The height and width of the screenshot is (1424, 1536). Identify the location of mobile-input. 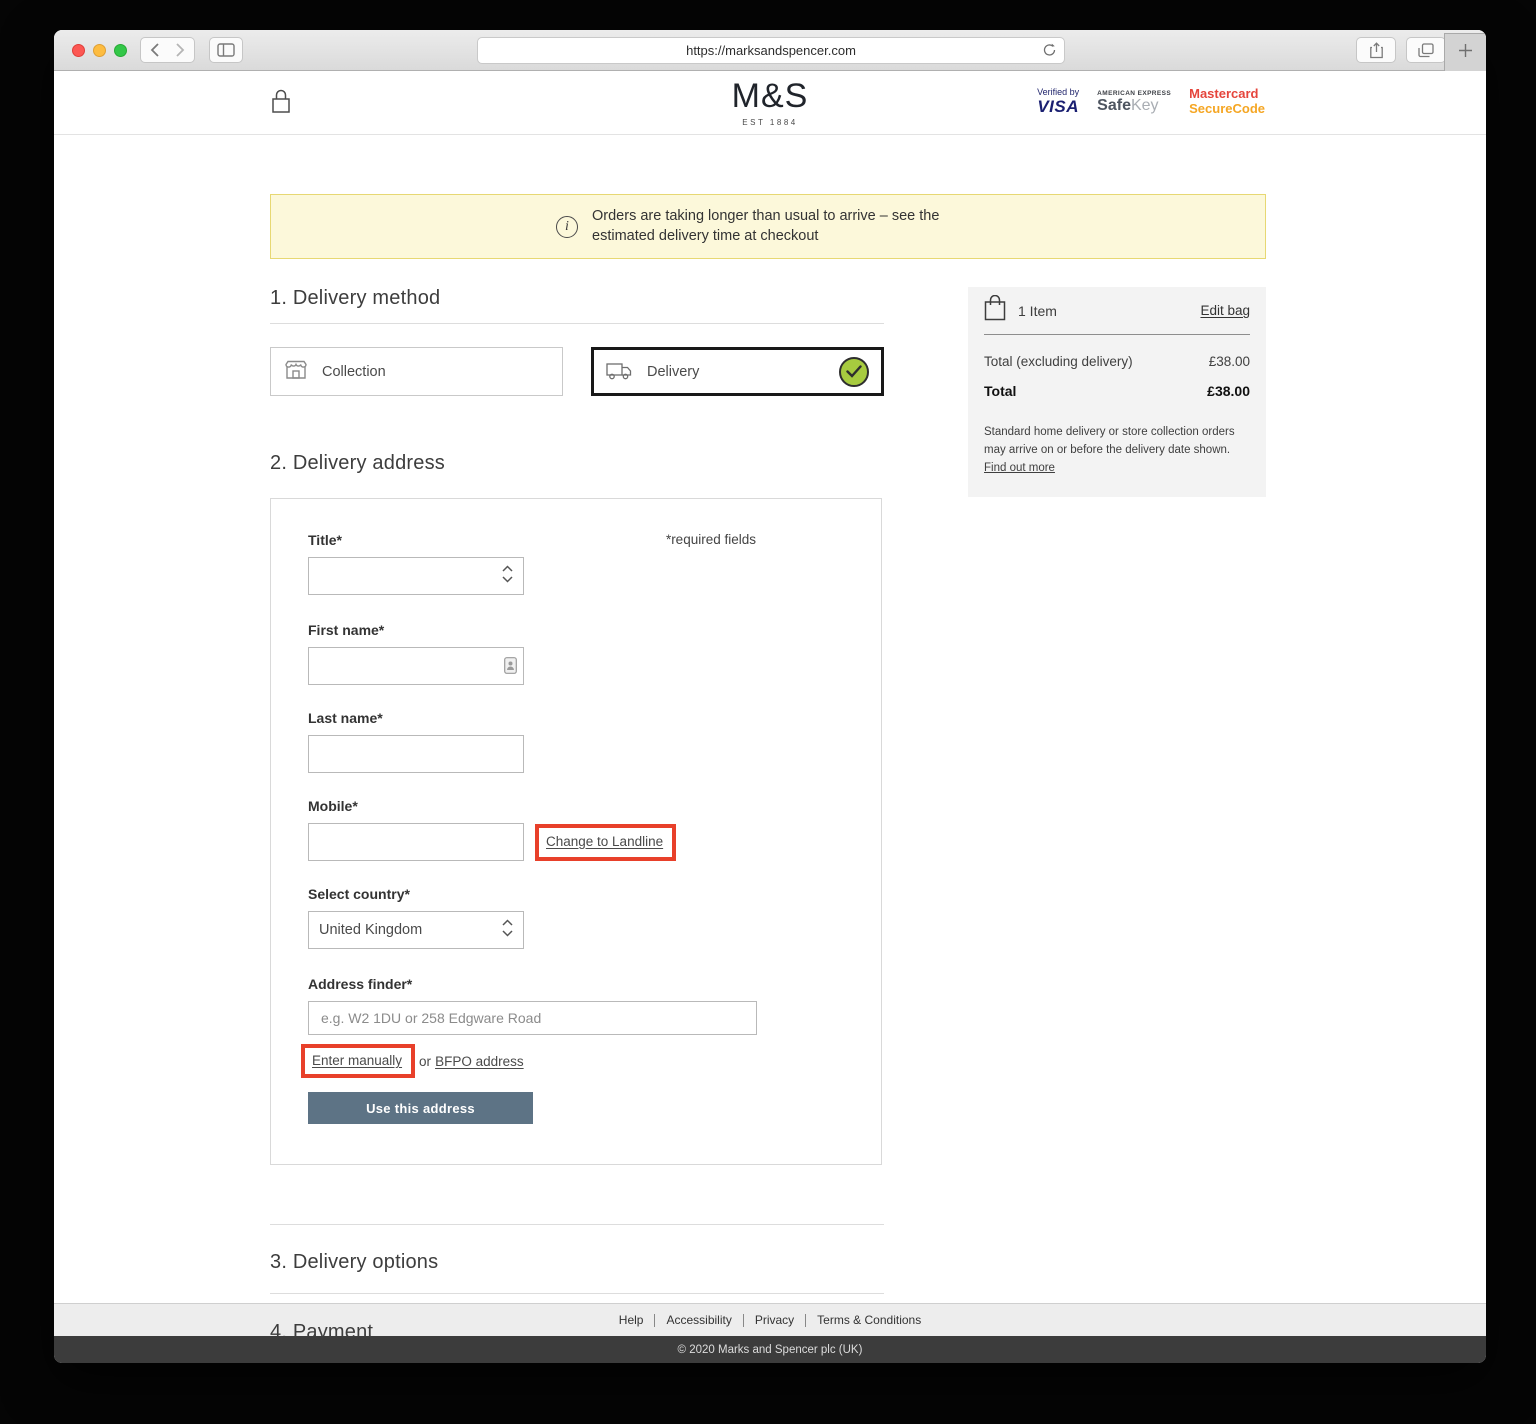
(416, 842).